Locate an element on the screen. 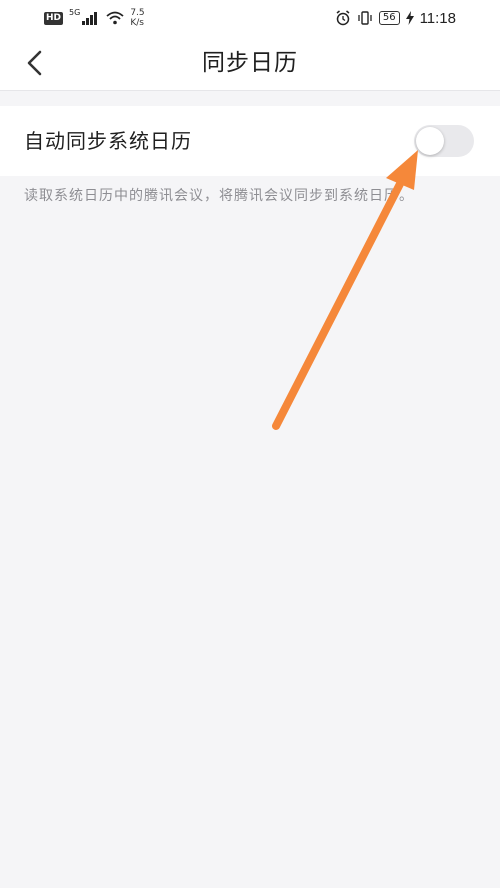 This screenshot has height=888, width=500. charging-icon is located at coordinates (409, 18).